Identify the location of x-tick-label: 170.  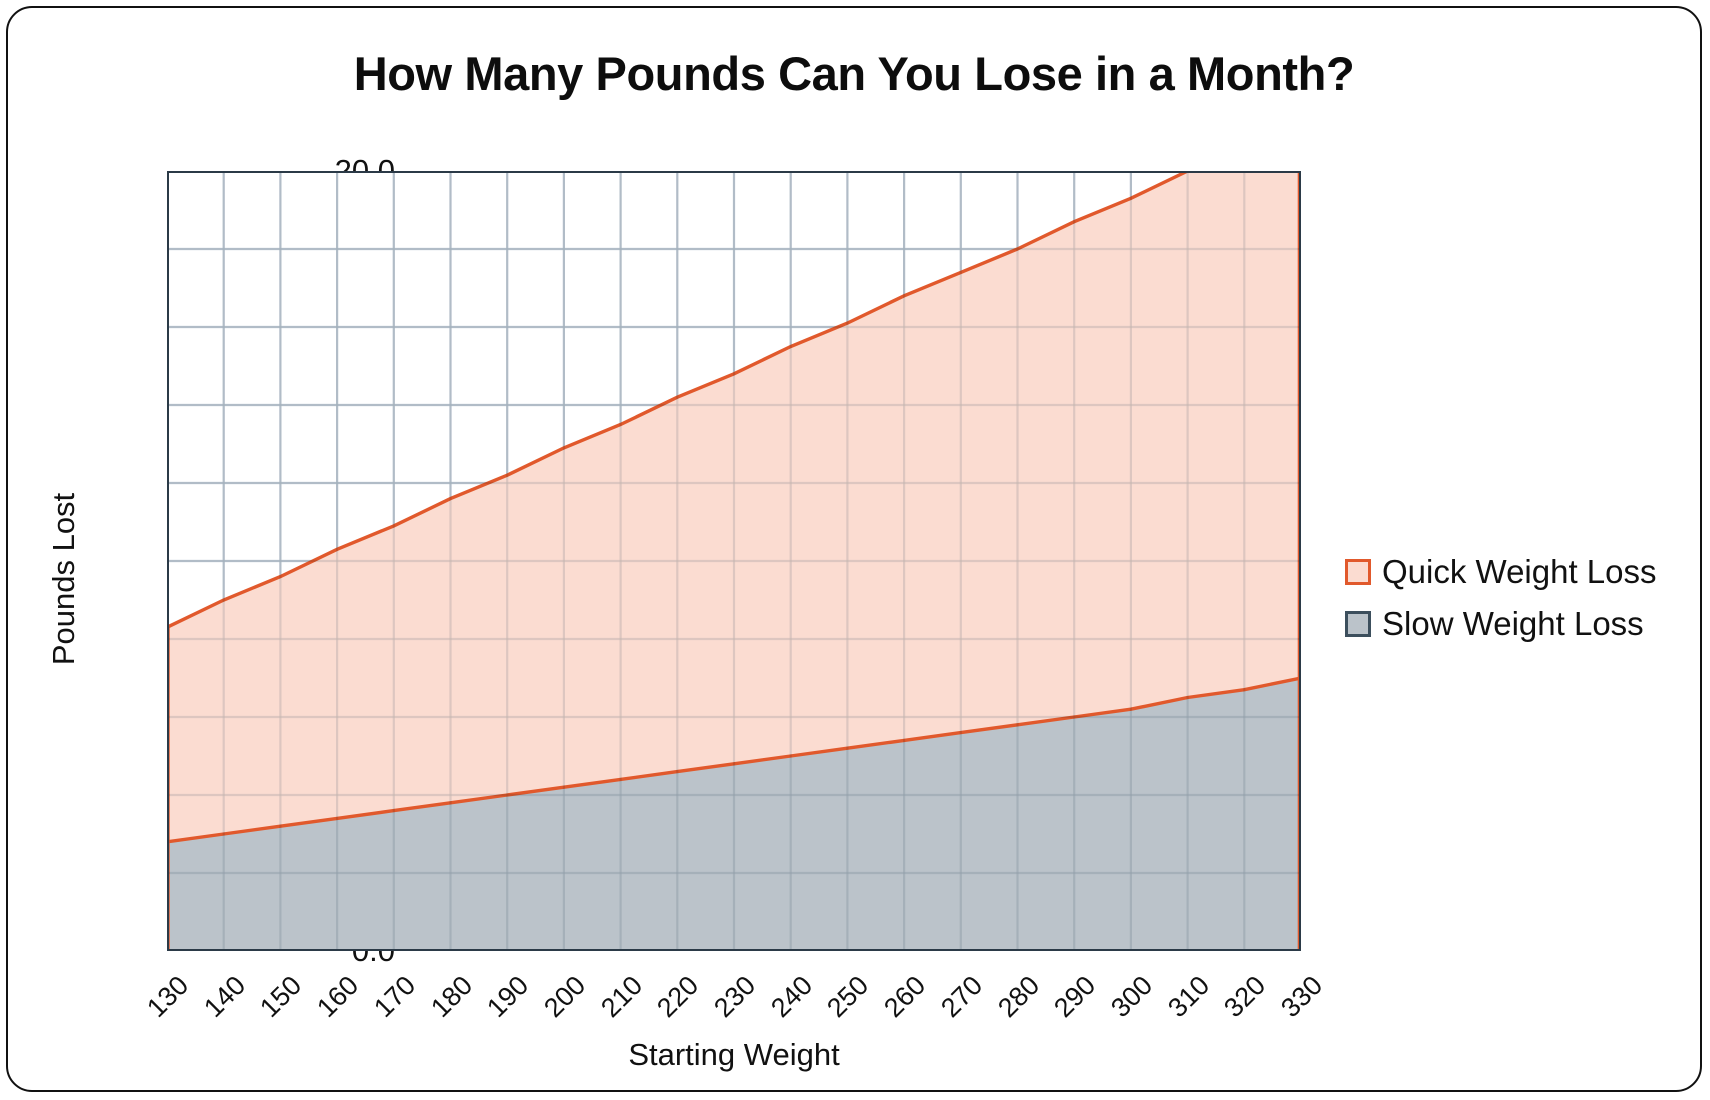
(394, 997).